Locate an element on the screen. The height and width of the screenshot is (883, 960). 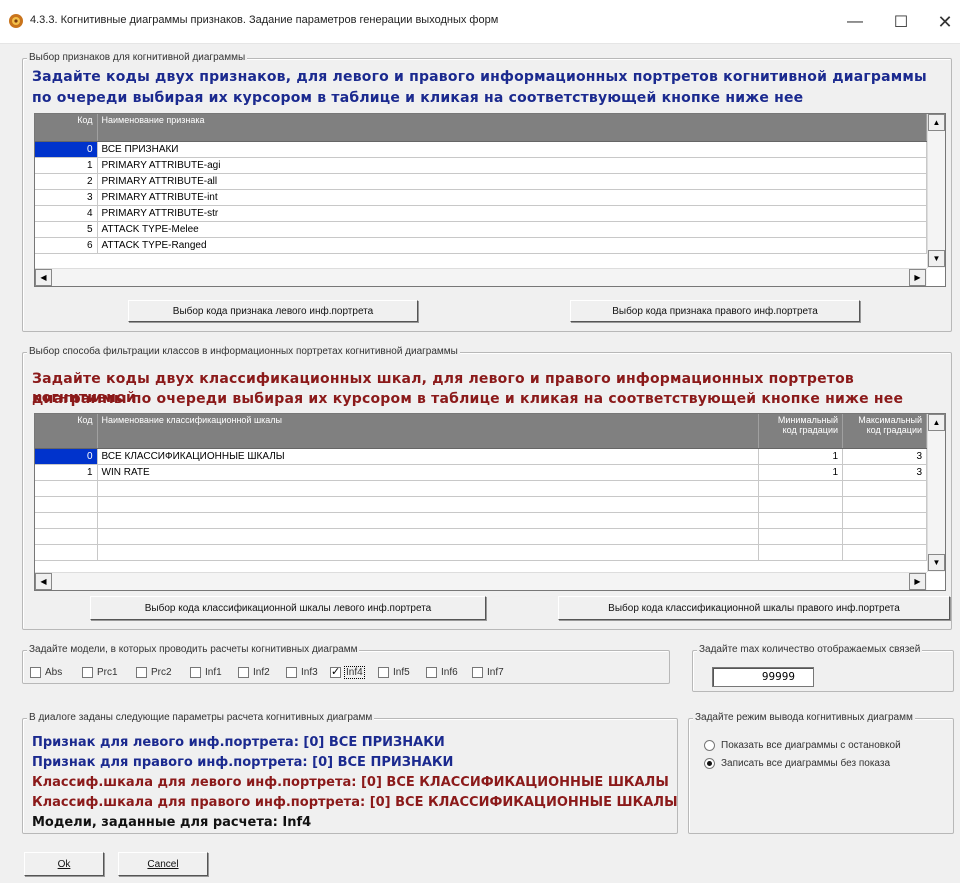
checkbox-inf2: Inf2 is located at coordinates (254, 672).